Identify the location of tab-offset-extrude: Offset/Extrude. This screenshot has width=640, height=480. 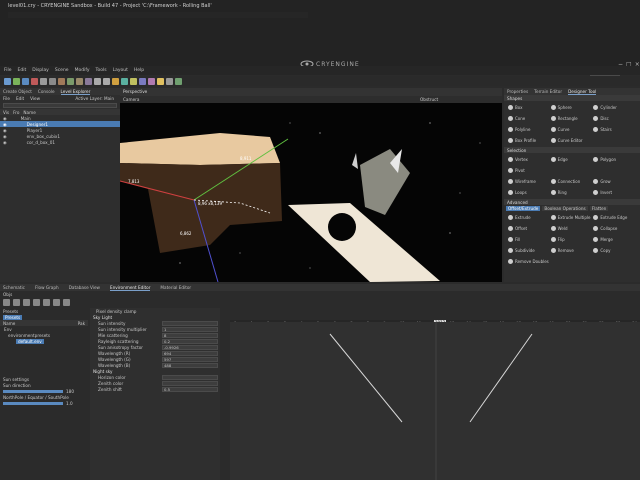
(523, 208).